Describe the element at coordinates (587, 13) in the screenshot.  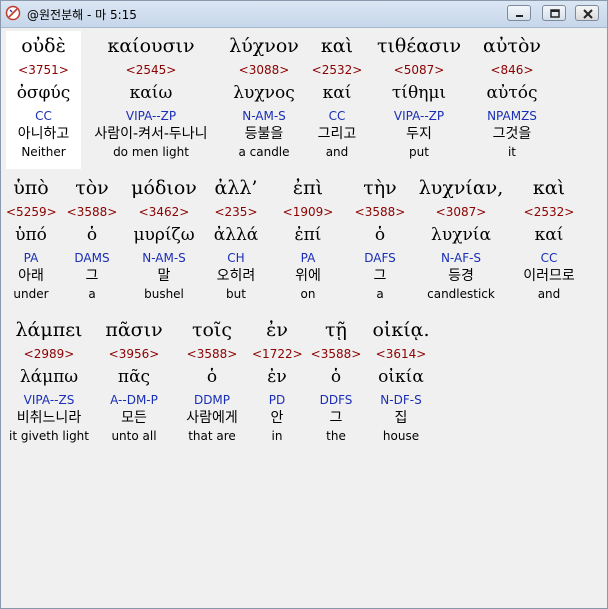
I see `close-button` at that location.